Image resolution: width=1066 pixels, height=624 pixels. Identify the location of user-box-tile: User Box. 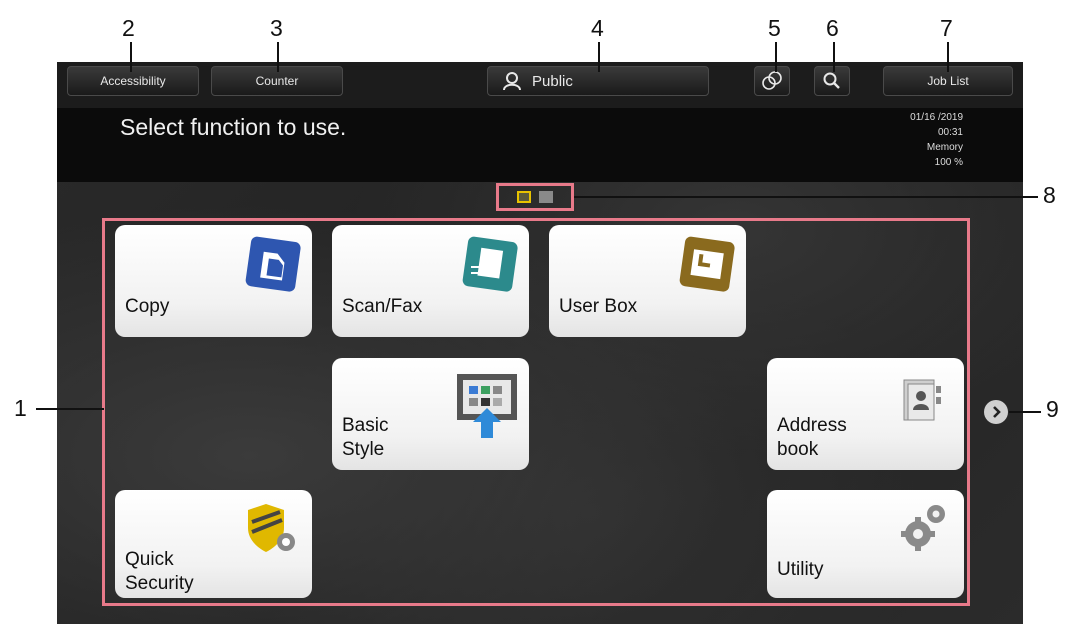
(647, 281).